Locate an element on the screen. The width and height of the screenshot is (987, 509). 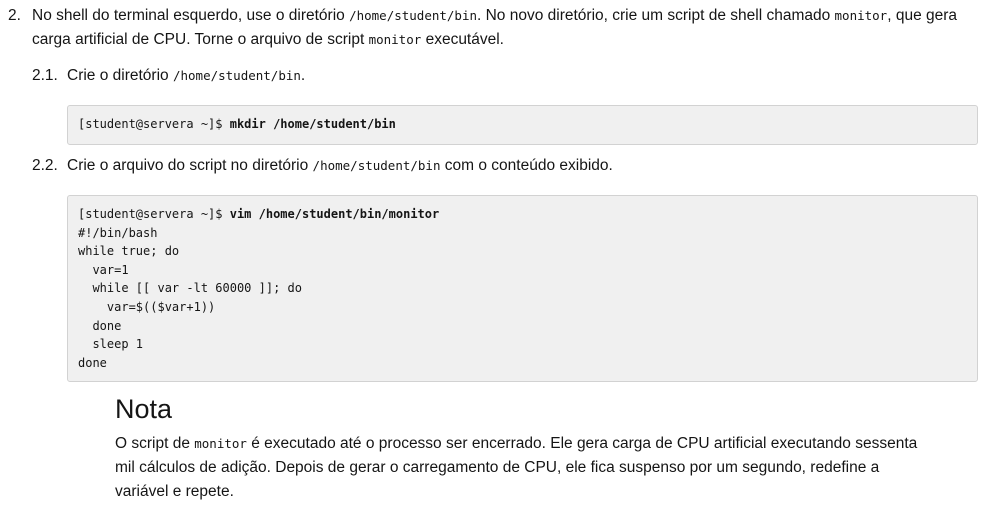
substep-text-part: . is located at coordinates (303, 75).